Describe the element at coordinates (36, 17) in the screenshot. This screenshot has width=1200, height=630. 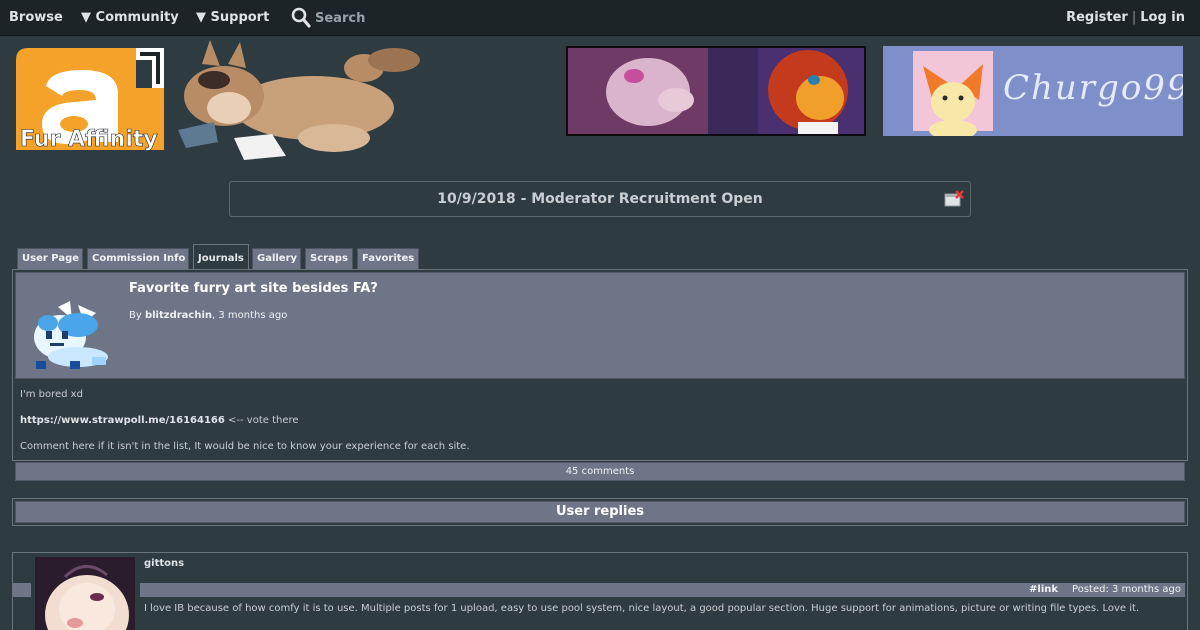
I see `nav-browse: Browse` at that location.